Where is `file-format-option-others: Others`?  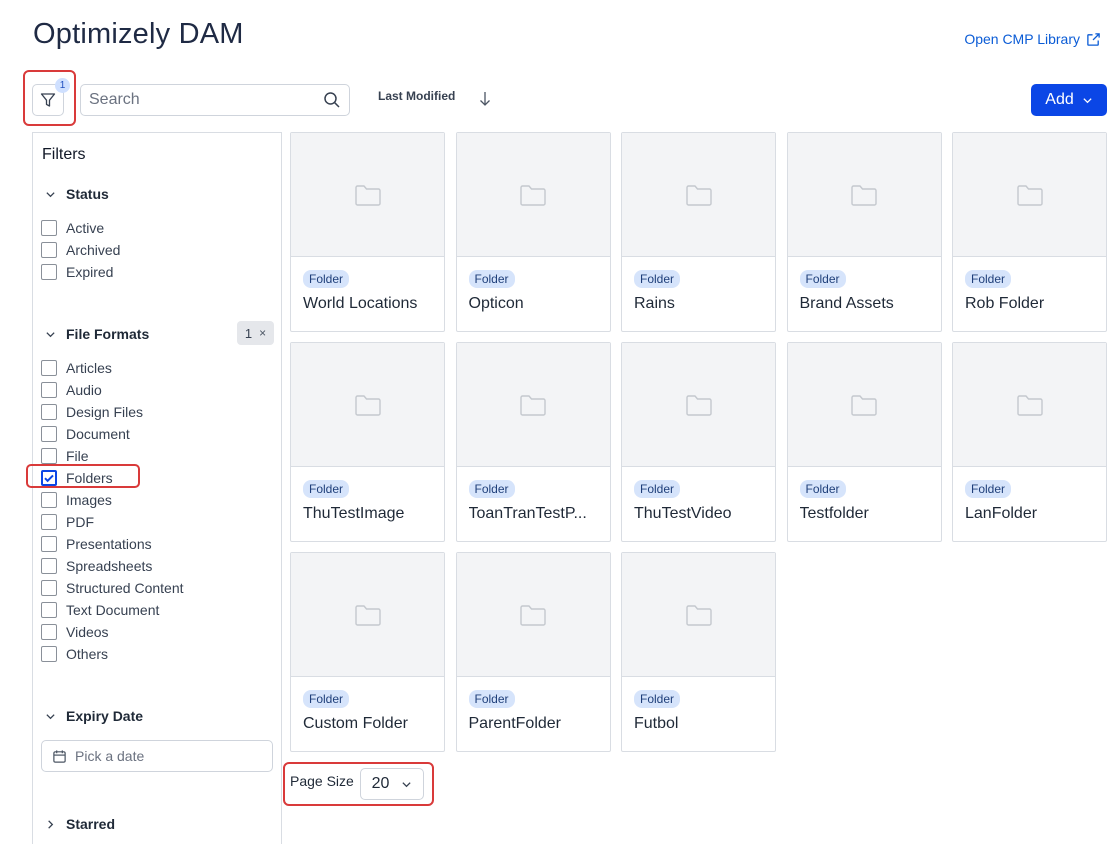
file-format-option-others: Others is located at coordinates (74, 654).